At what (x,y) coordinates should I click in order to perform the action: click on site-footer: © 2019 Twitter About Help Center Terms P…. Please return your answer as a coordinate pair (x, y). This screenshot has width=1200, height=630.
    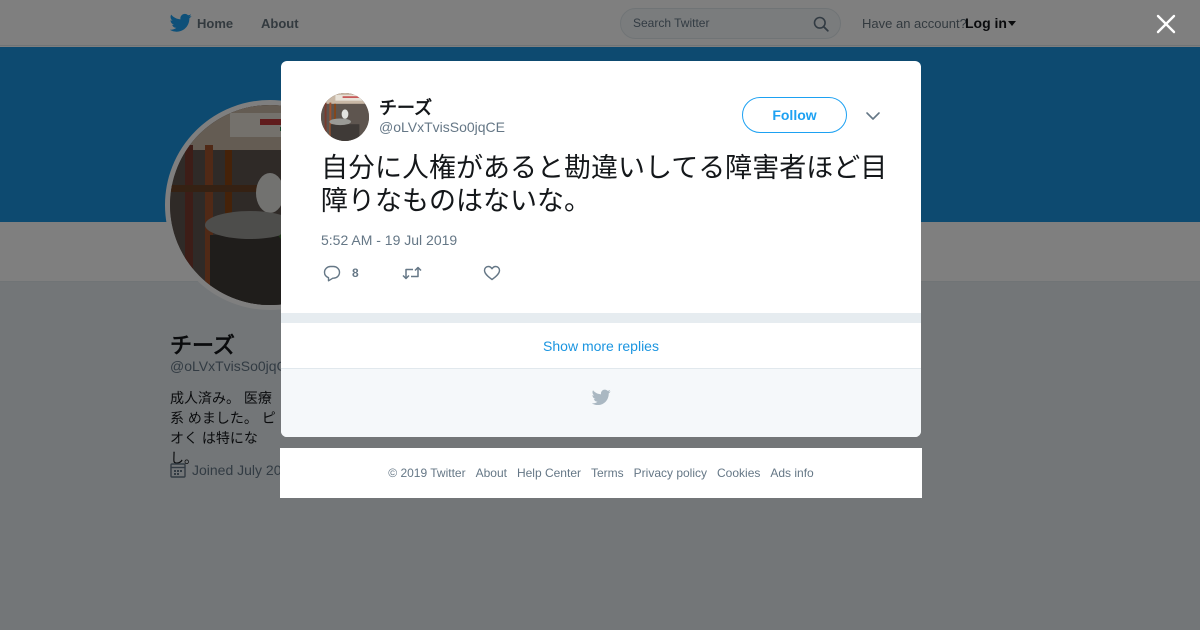
    Looking at the image, I should click on (601, 473).